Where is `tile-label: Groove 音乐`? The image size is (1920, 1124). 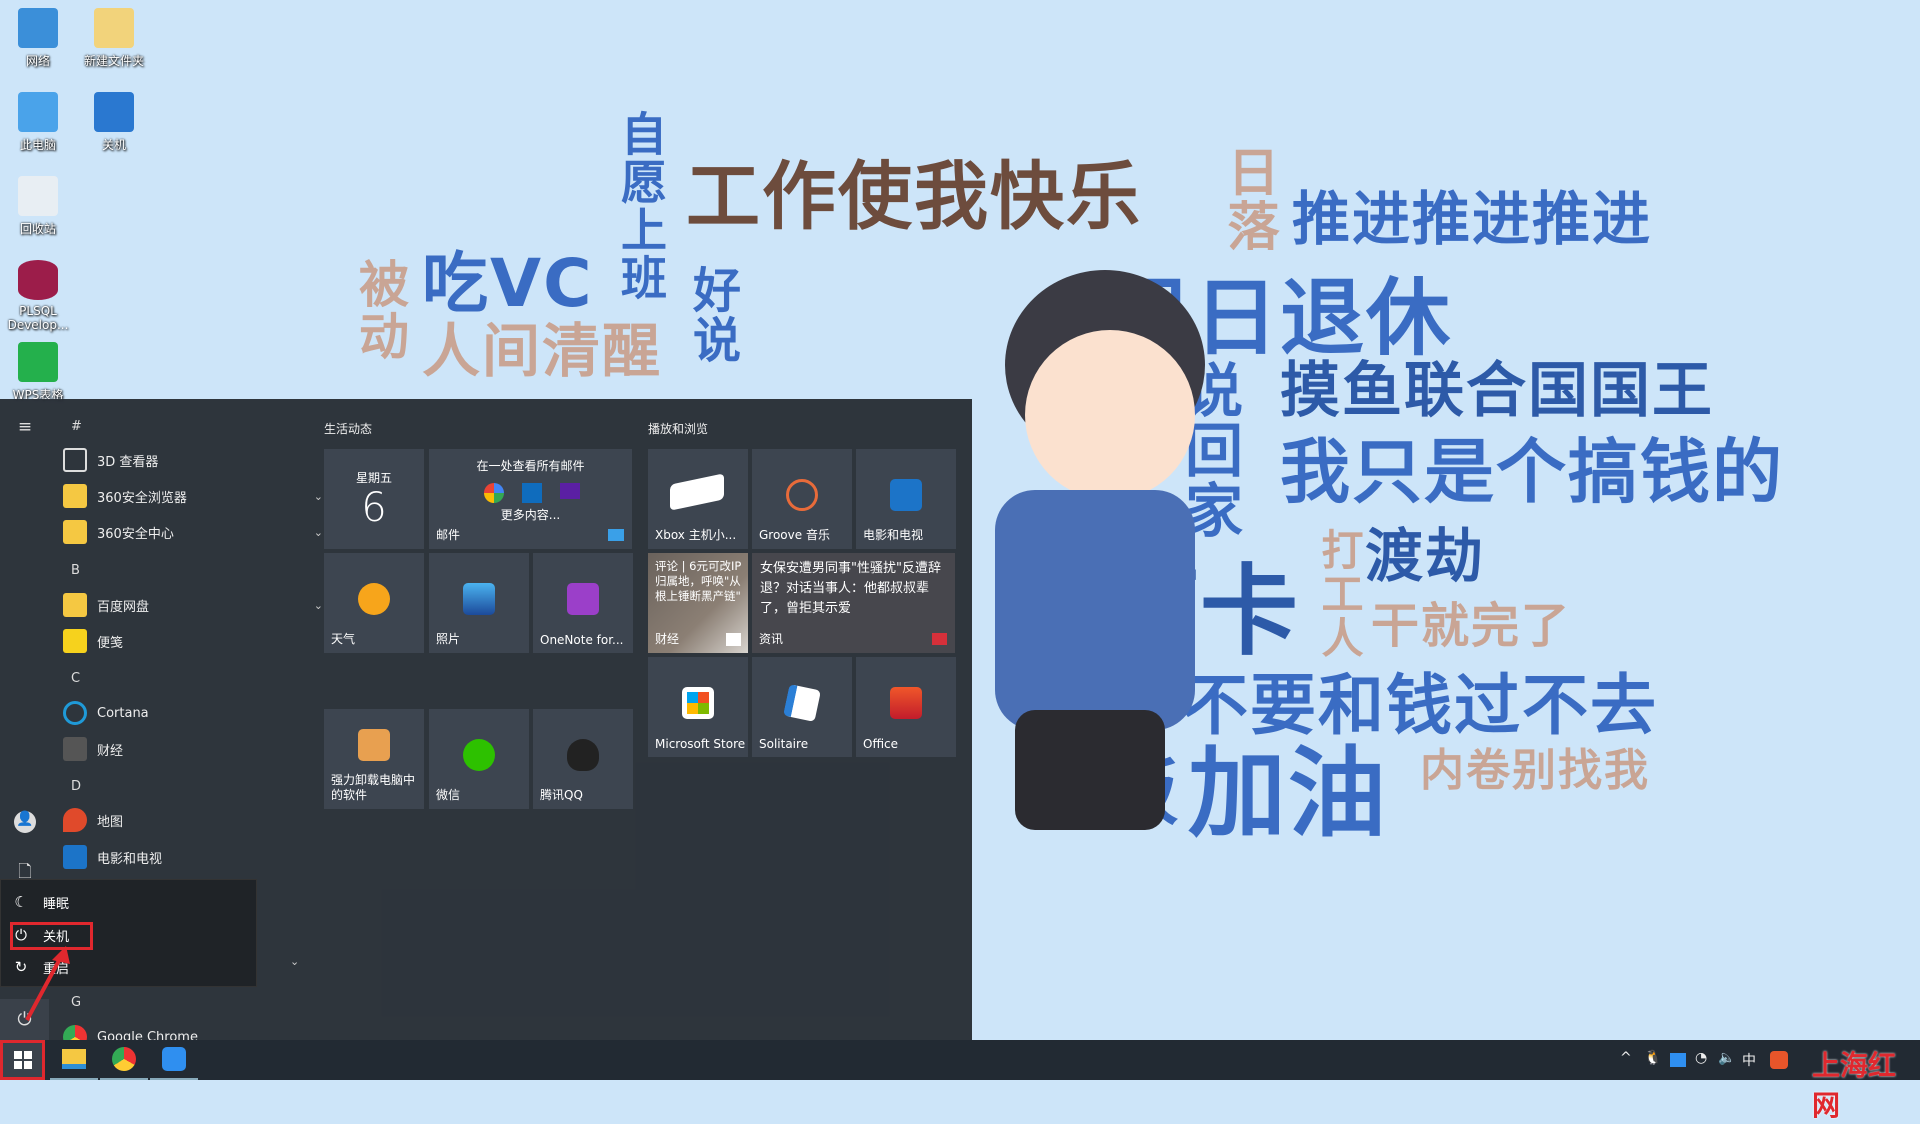 tile-label: Groove 音乐 is located at coordinates (794, 535).